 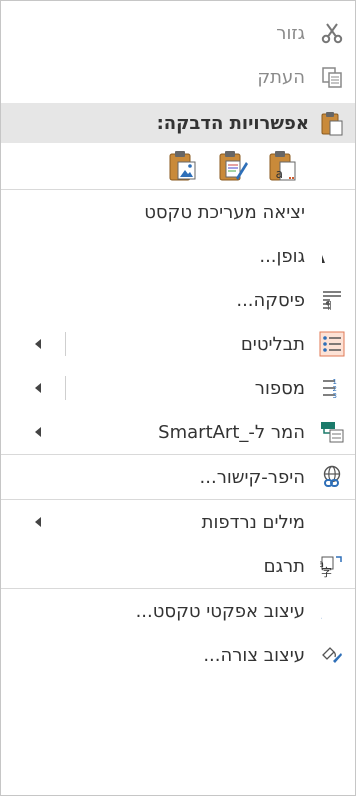 I want to click on format-shape-icon, so click(x=332, y=655).